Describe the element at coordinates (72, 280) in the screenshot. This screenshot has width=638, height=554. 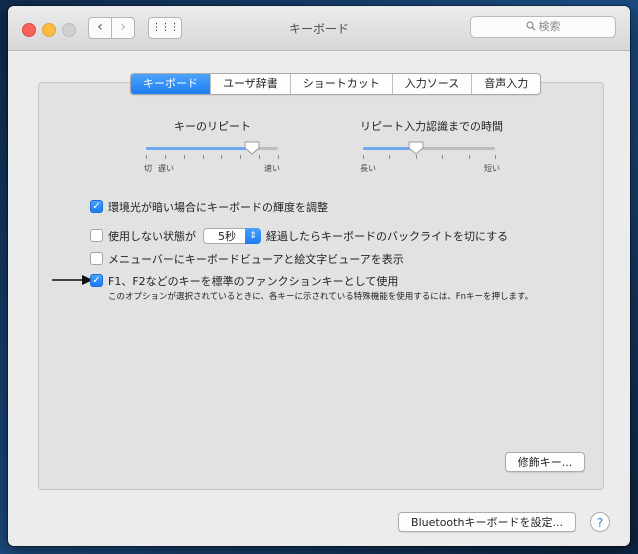
I see `arrow-right-icon` at that location.